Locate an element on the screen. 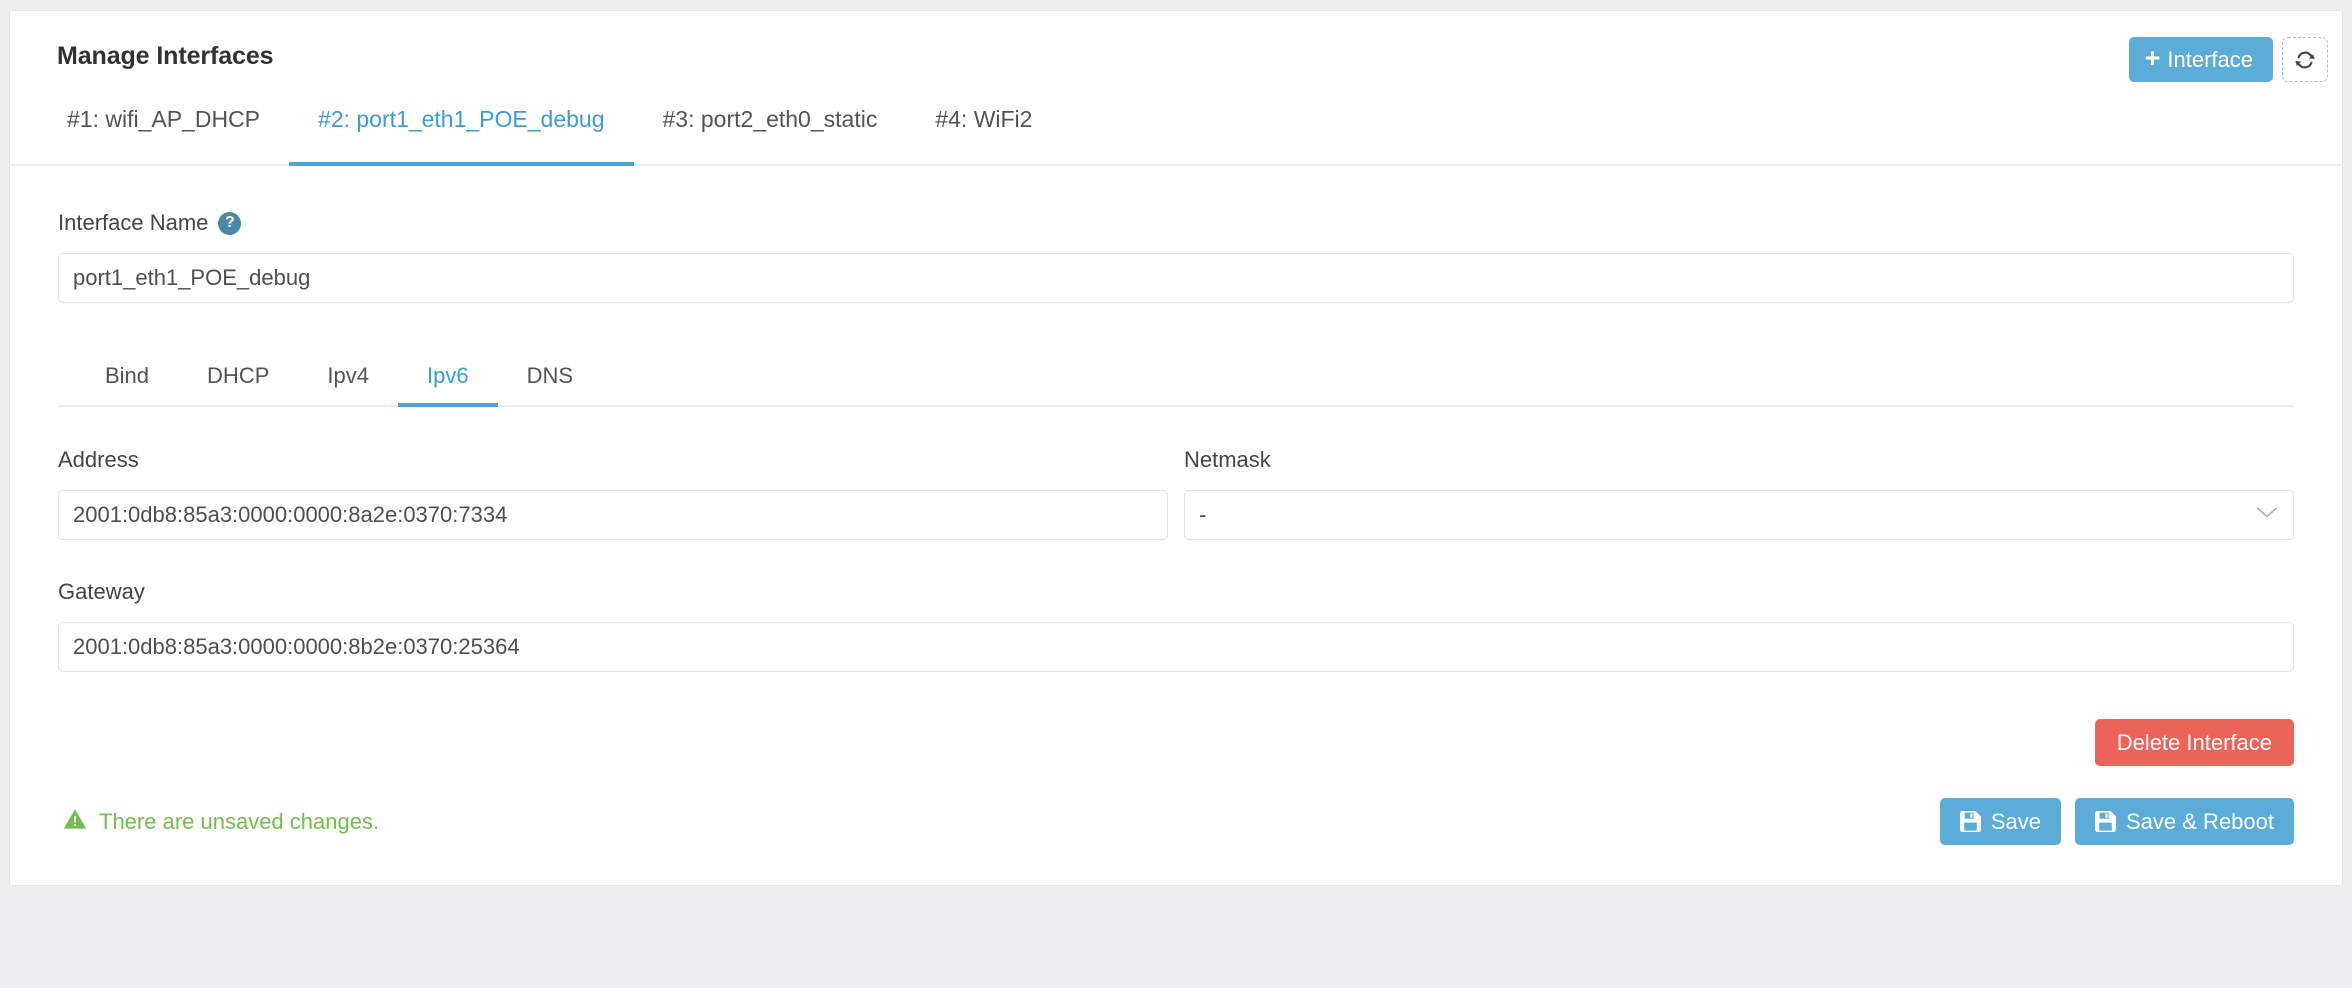 This screenshot has height=988, width=2352. interface-name-label: Interface Name ? is located at coordinates (1176, 223).